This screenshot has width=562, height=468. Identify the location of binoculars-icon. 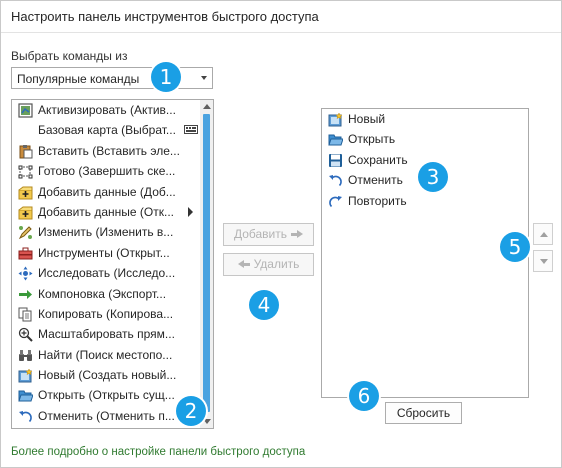
(25, 355).